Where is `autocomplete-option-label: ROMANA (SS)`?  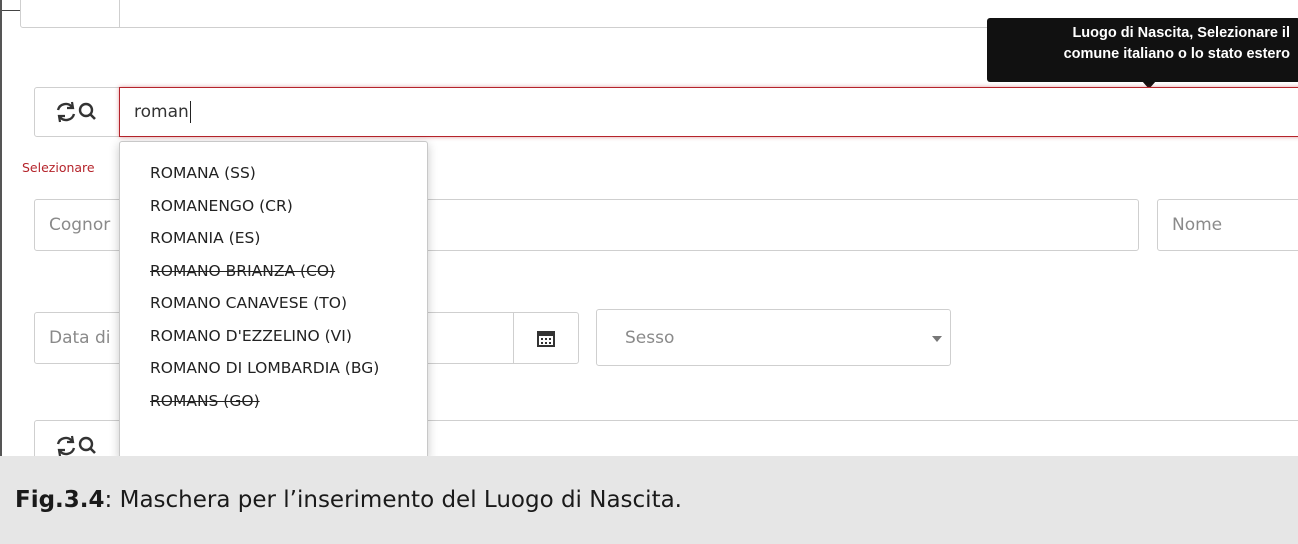
autocomplete-option-label: ROMANA (SS) is located at coordinates (203, 173).